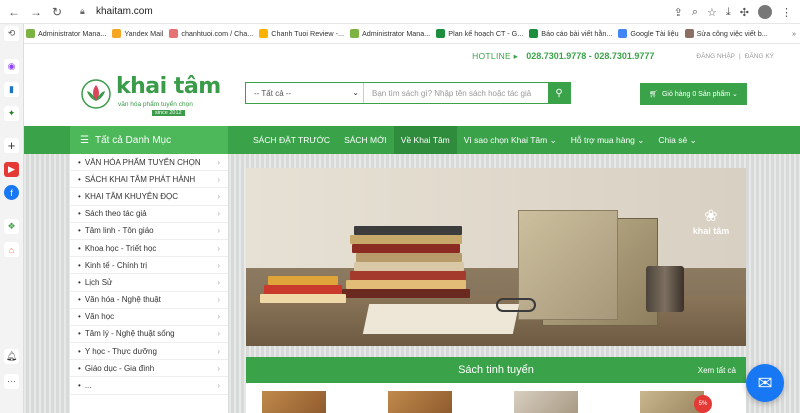  Describe the element at coordinates (291, 140) in the screenshot. I see `nav-item: SÁCH ĐẶT TRƯỚC` at that location.